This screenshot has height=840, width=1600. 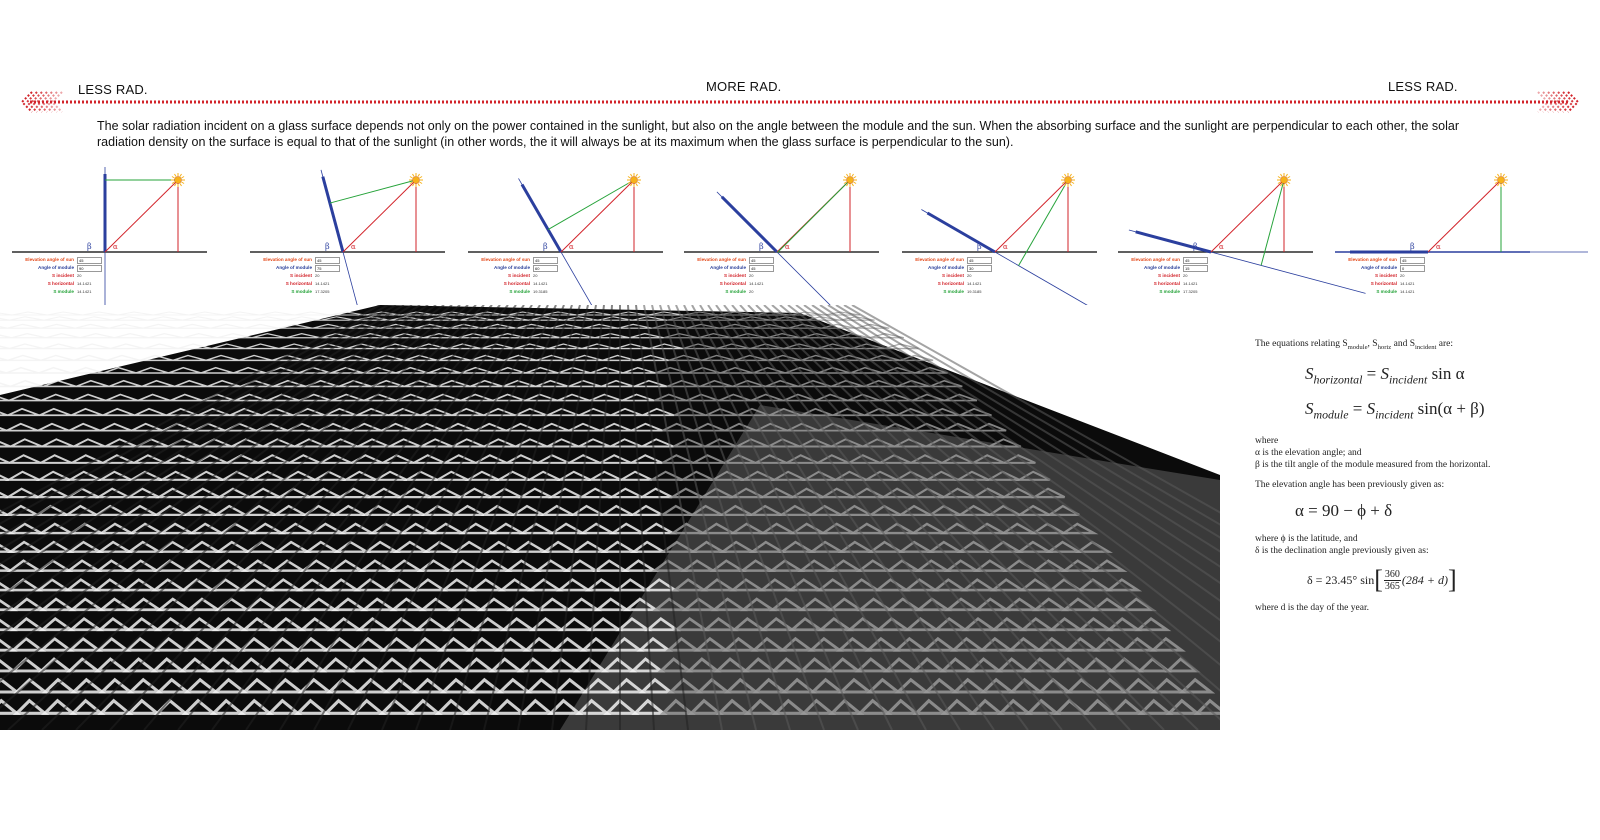 What do you see at coordinates (744, 86) in the screenshot?
I see `more-radiation-center-label: MORE RAD.` at bounding box center [744, 86].